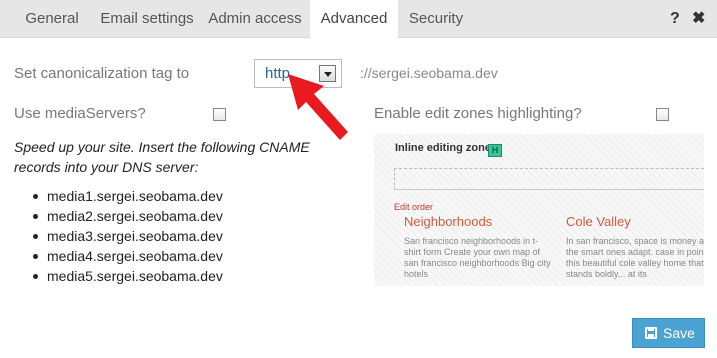  Describe the element at coordinates (80, 113) in the screenshot. I see `media-servers-label: Use mediaServers?` at that location.